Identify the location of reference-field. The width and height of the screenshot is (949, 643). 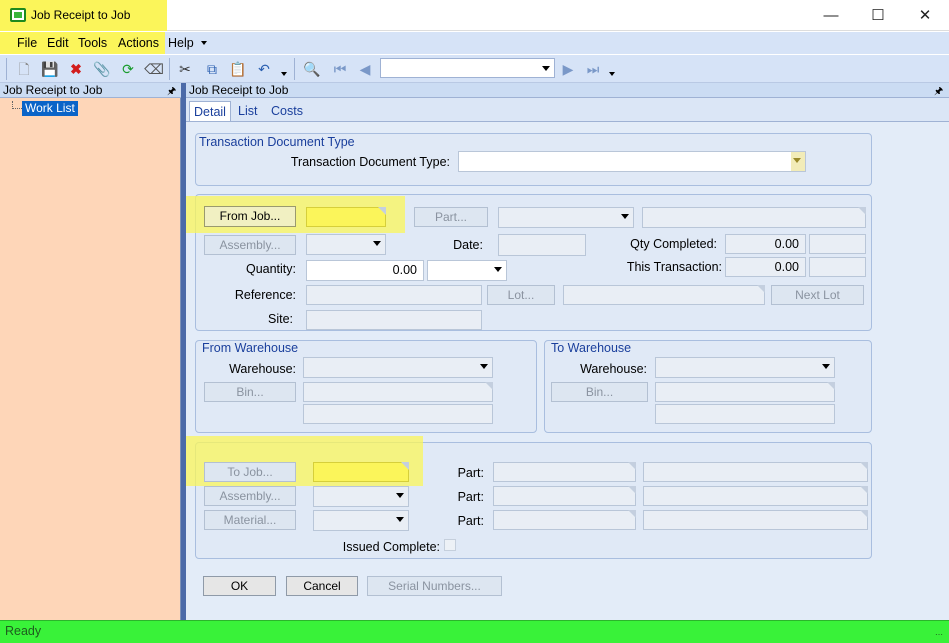
(394, 295).